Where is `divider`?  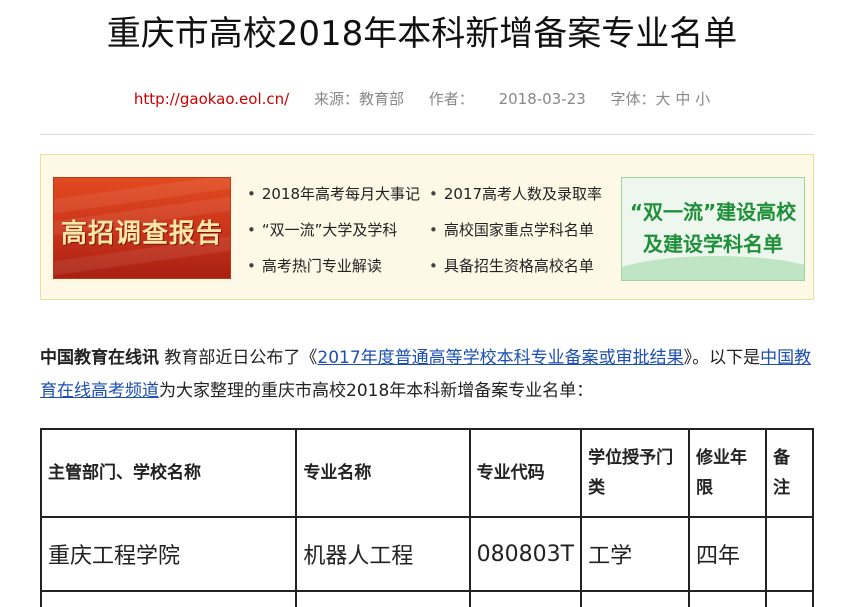 divider is located at coordinates (427, 134).